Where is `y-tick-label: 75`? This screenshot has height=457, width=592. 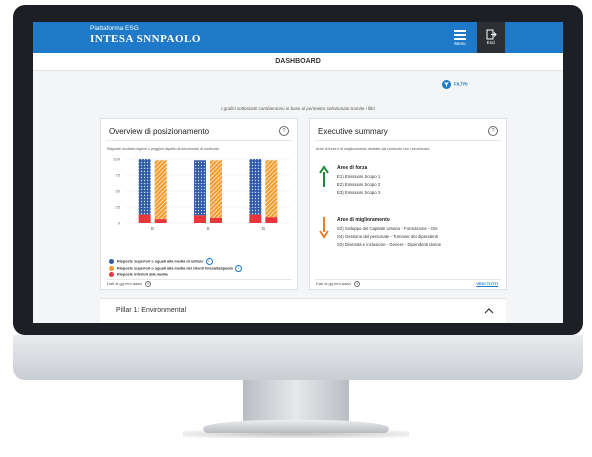 y-tick-label: 75 is located at coordinates (118, 175).